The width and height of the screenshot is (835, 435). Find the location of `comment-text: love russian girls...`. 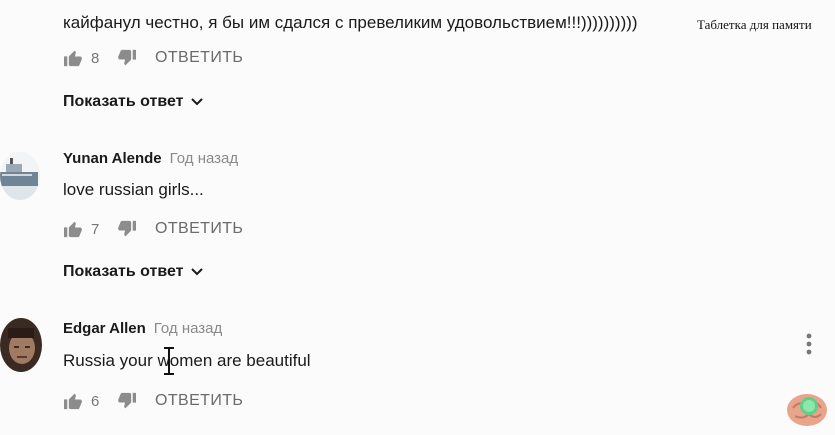

comment-text: love russian girls... is located at coordinates (133, 189).